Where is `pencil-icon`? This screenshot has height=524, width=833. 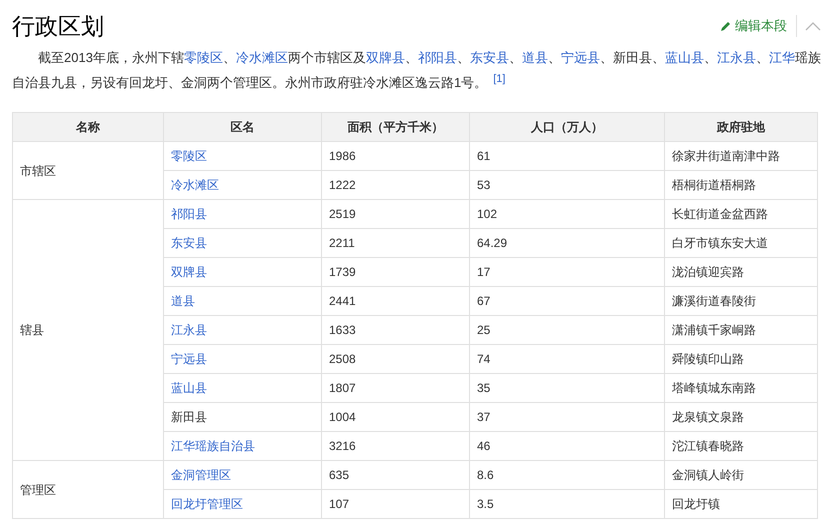 pencil-icon is located at coordinates (726, 26).